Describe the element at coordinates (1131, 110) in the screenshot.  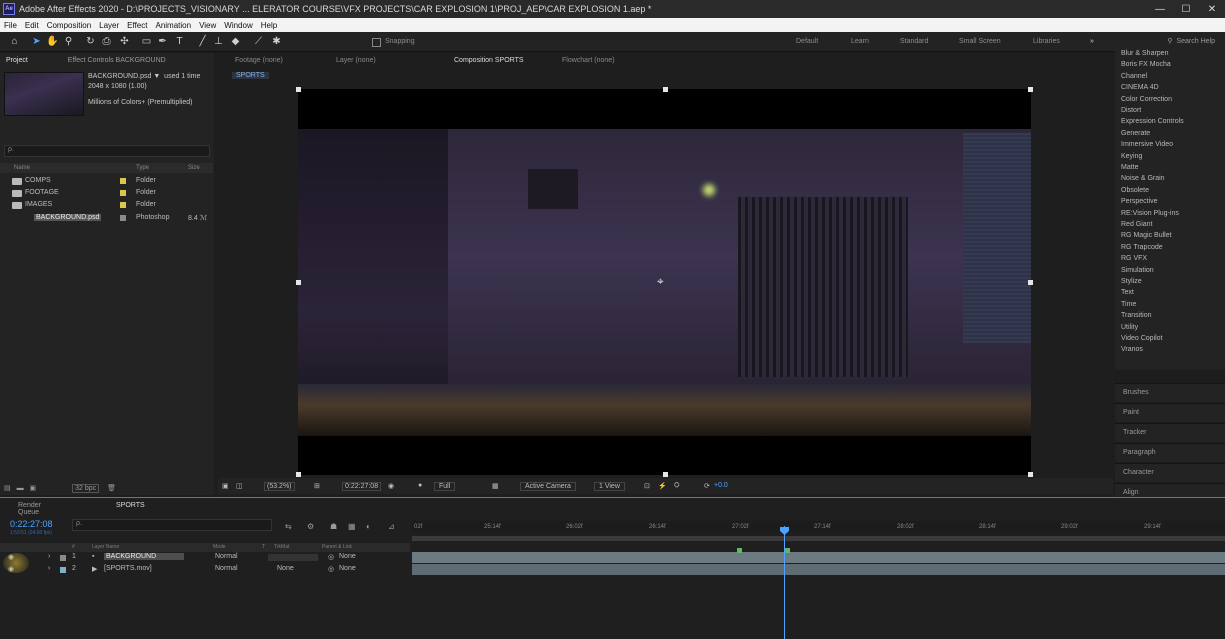
I see `effect-category: Distort` at that location.